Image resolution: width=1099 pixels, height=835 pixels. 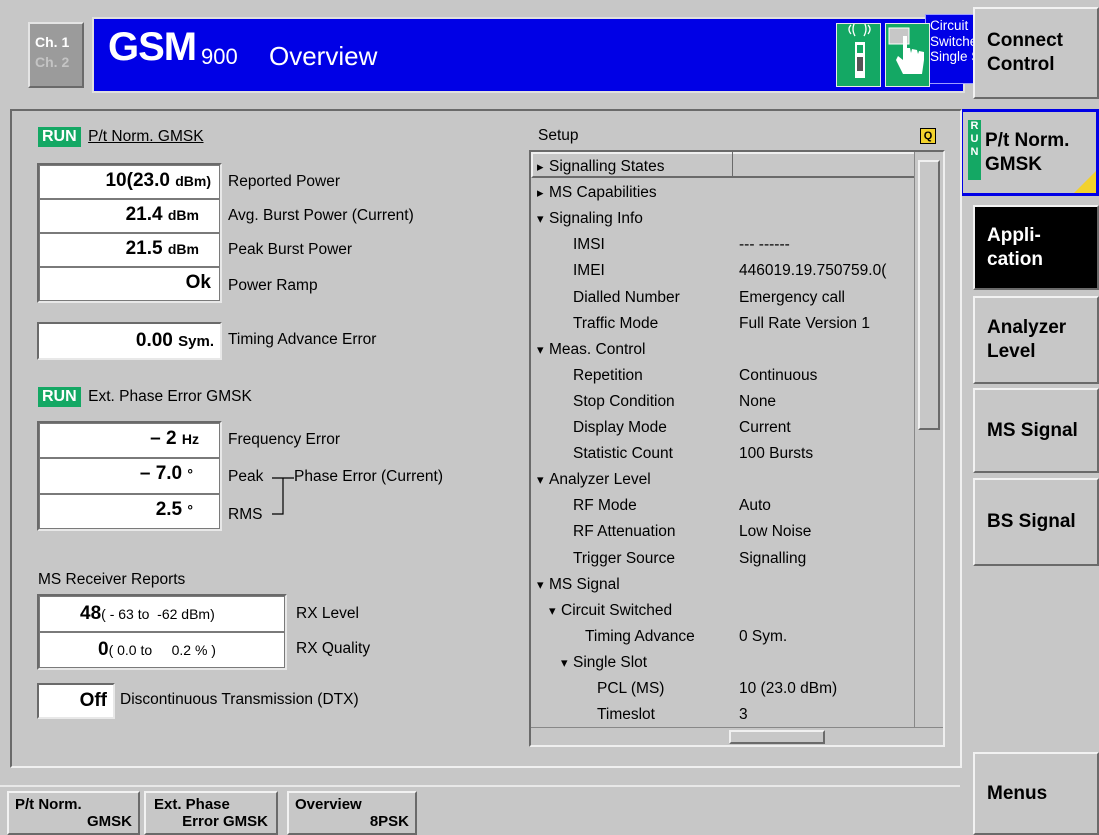 What do you see at coordinates (1036, 53) in the screenshot?
I see `connect-control-button: Connect Control` at bounding box center [1036, 53].